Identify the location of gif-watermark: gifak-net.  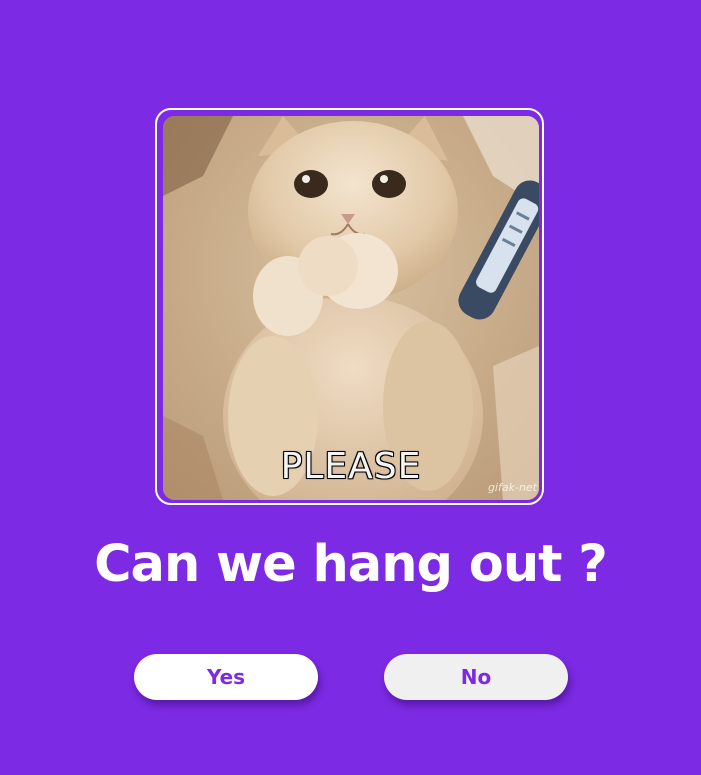
(512, 487).